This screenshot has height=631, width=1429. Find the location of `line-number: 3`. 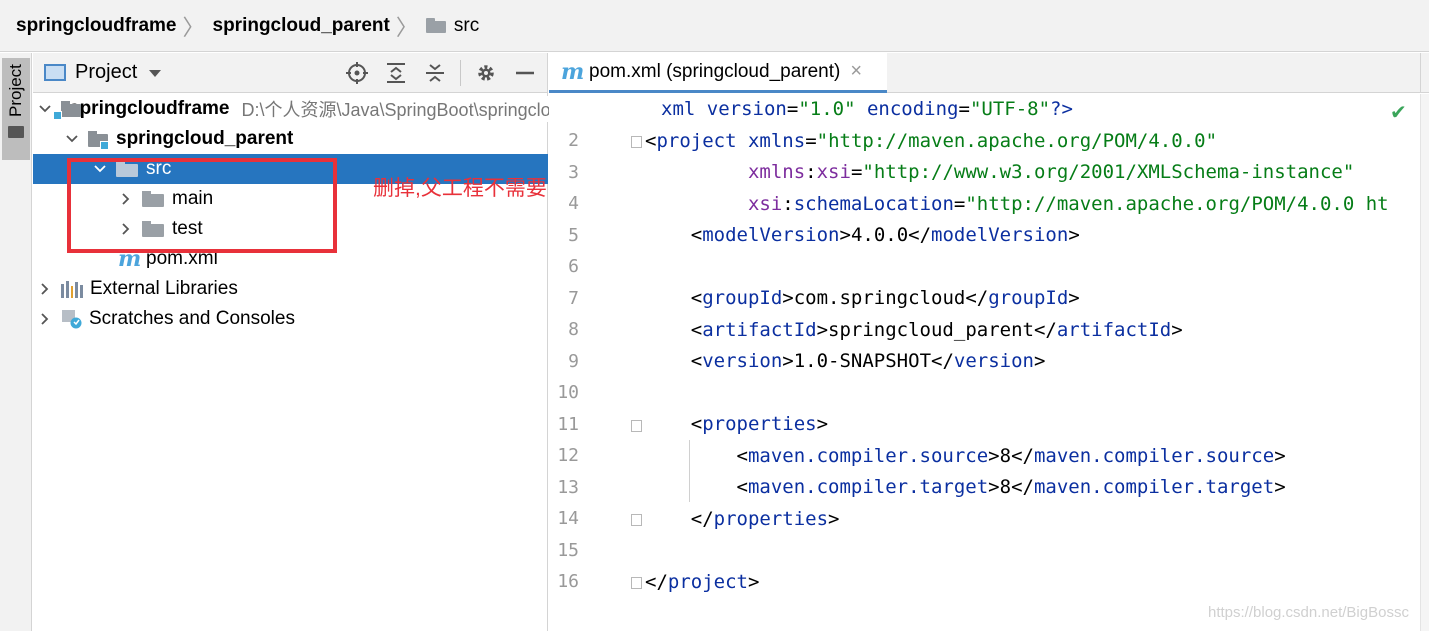

line-number: 3 is located at coordinates (573, 172).